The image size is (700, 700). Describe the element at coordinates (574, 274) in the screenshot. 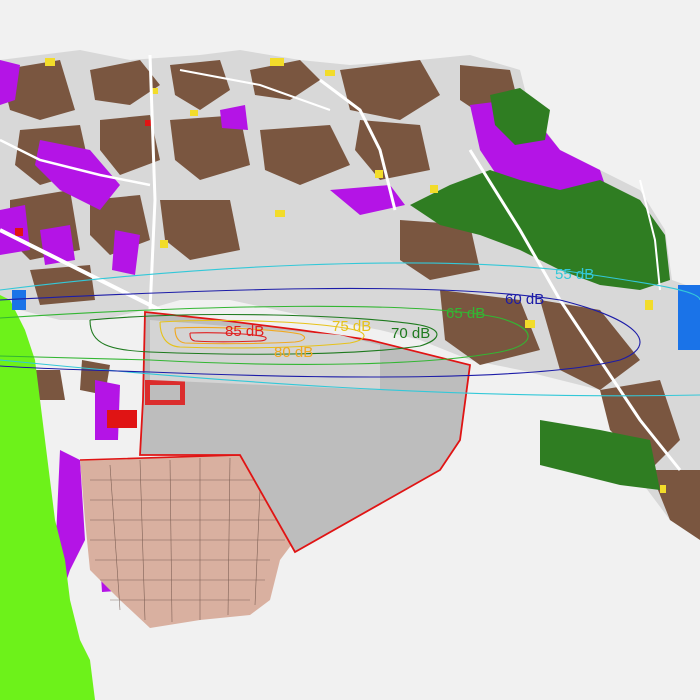

I see `label-55db: 55 dB` at that location.